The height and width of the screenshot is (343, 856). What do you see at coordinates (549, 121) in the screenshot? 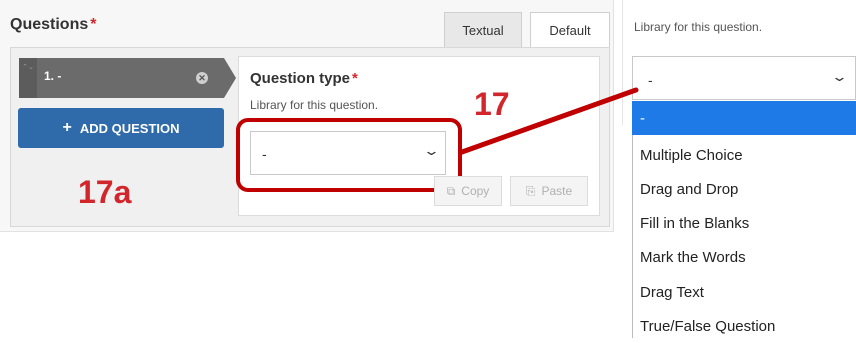
I see `annotation-pointer-line` at bounding box center [549, 121].